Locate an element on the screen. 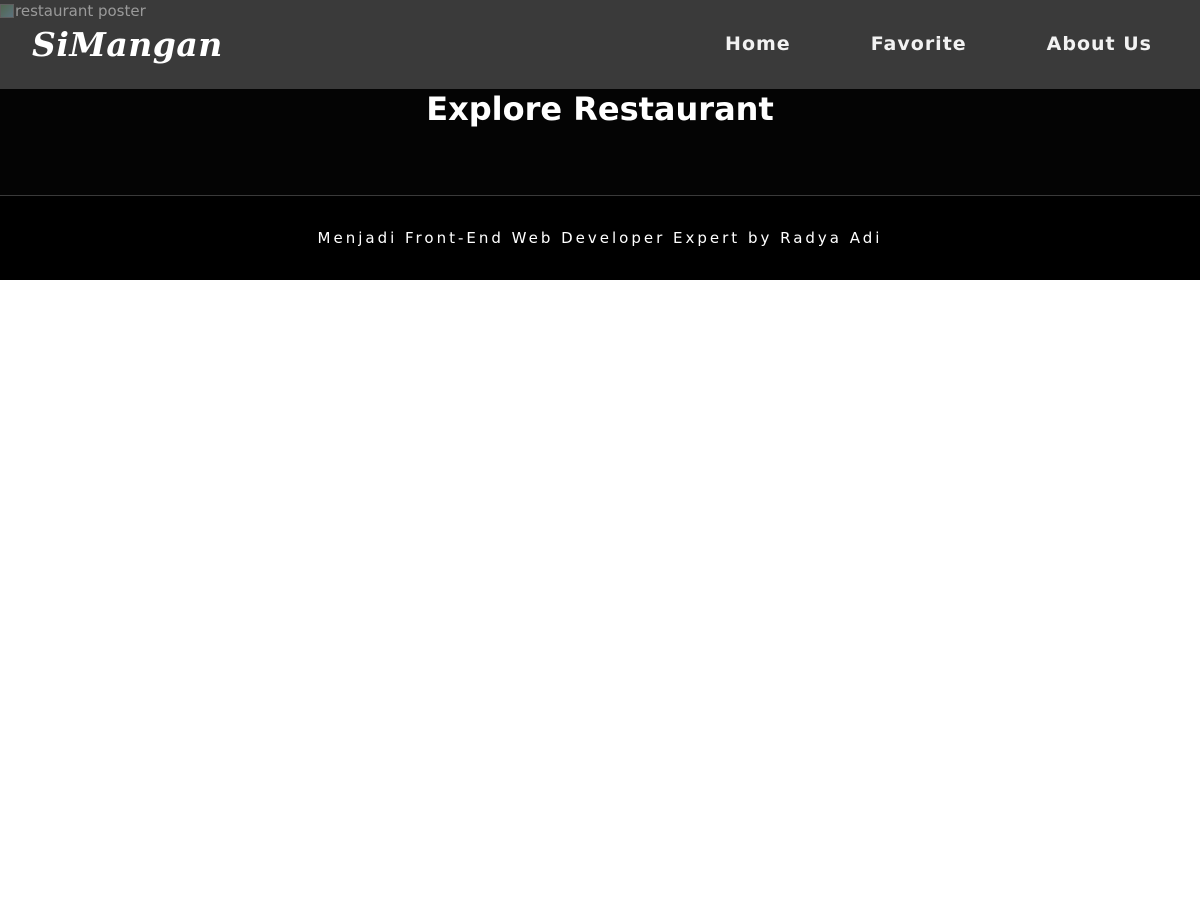 Image resolution: width=1200 pixels, height=900 pixels. broken-image-icon is located at coordinates (7, 11).